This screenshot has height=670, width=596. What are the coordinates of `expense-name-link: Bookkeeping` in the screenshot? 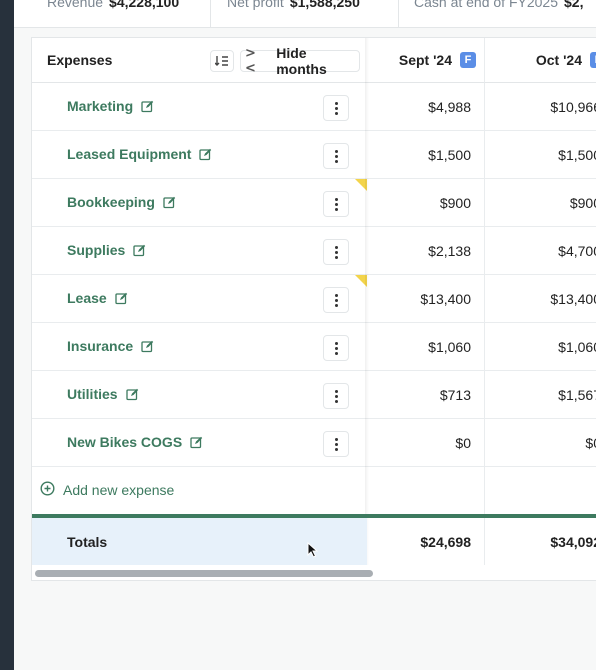 It's located at (121, 202).